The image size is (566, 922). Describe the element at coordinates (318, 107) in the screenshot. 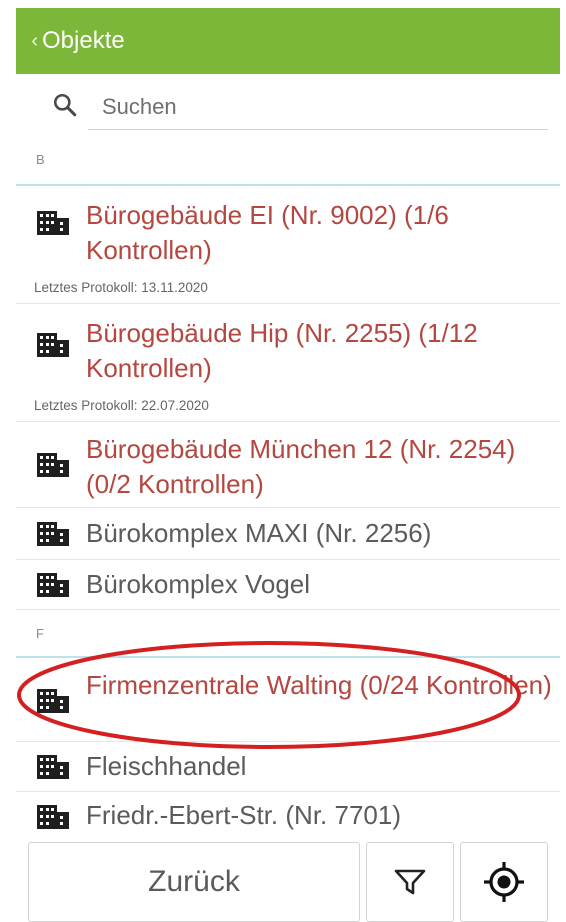

I see `search-input` at that location.